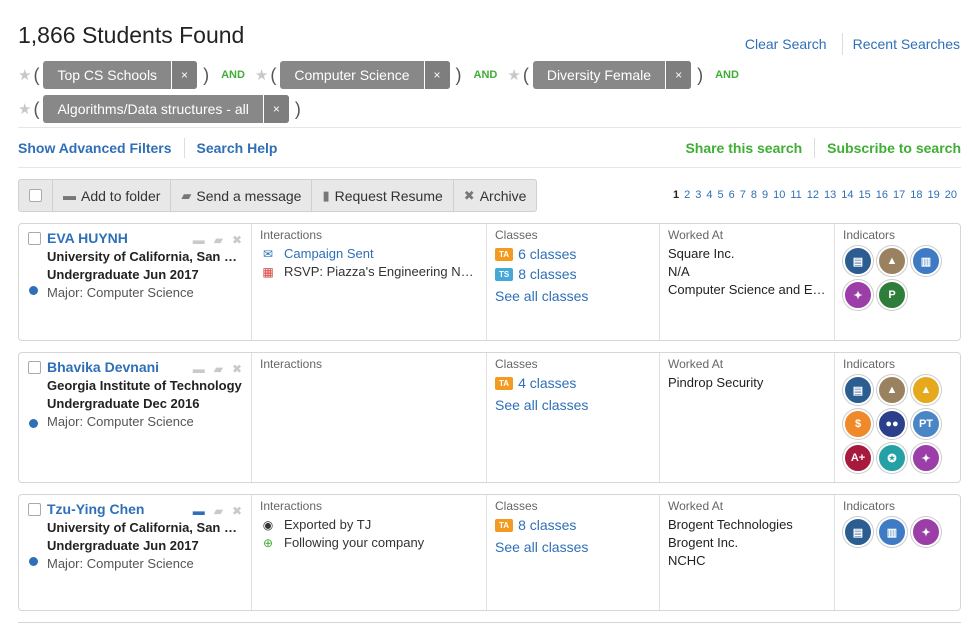  I want to click on filter-chip-label: Algorithms/Data structures - all, so click(153, 109).